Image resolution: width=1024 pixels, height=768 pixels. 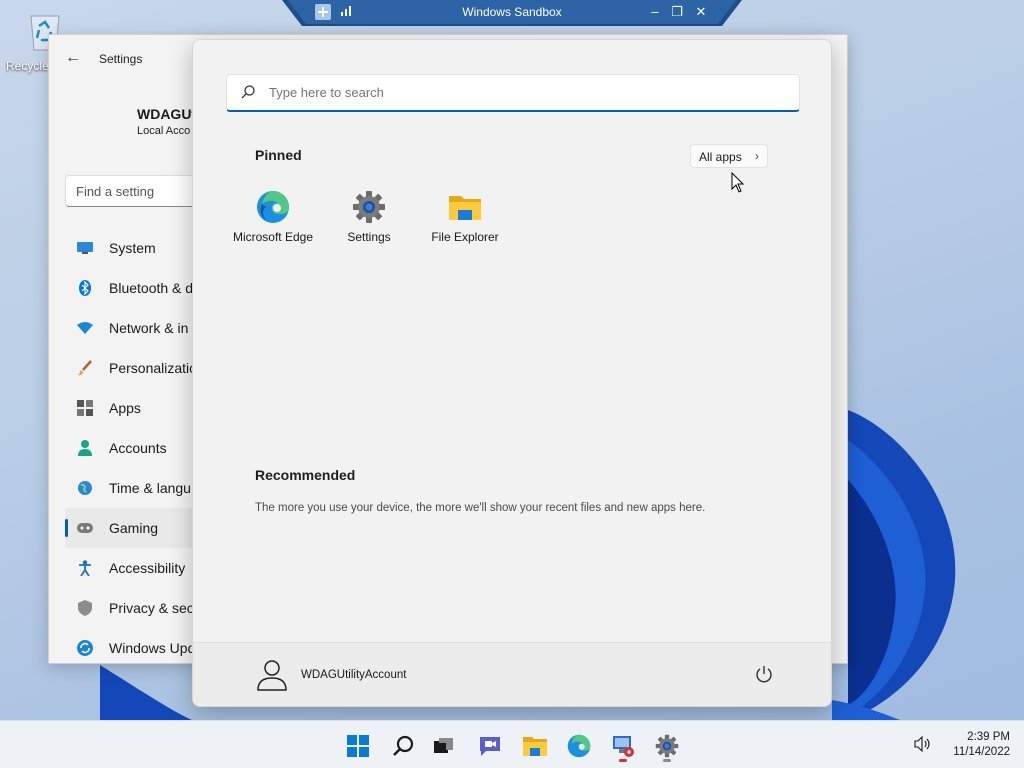 What do you see at coordinates (535, 746) in the screenshot?
I see `file-explorer-icon` at bounding box center [535, 746].